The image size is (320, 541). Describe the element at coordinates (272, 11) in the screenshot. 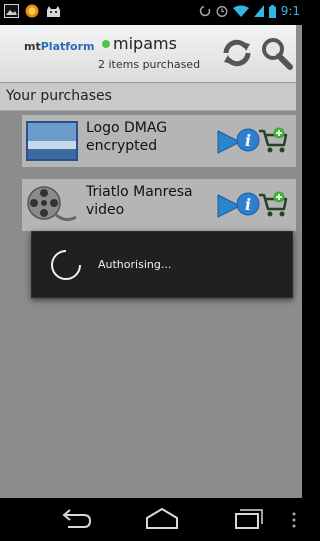

I see `battery-icon` at that location.